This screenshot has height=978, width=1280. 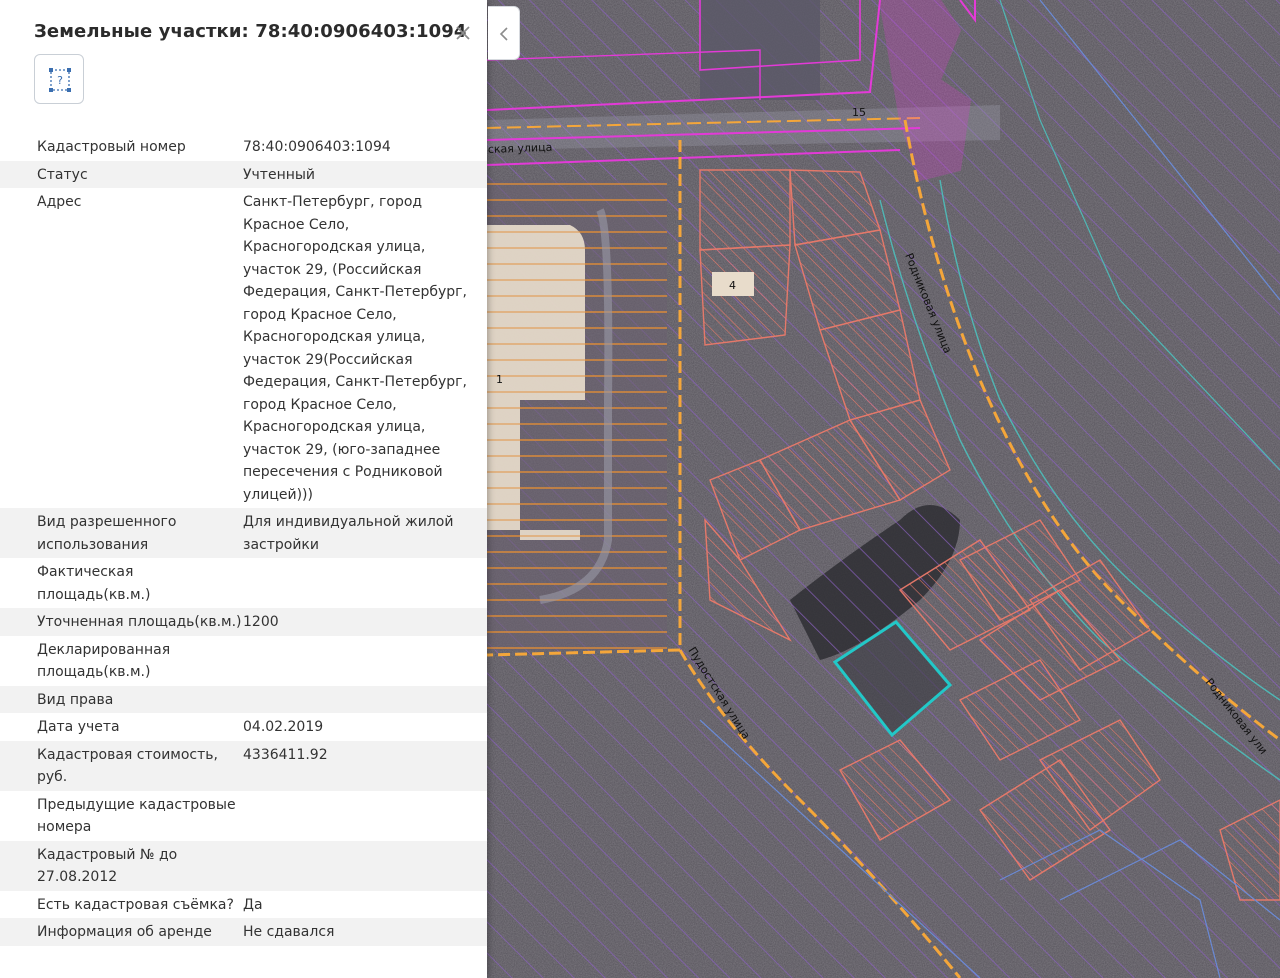 I want to click on property-row: Информация об аренде Не сдавался, so click(x=243, y=932).